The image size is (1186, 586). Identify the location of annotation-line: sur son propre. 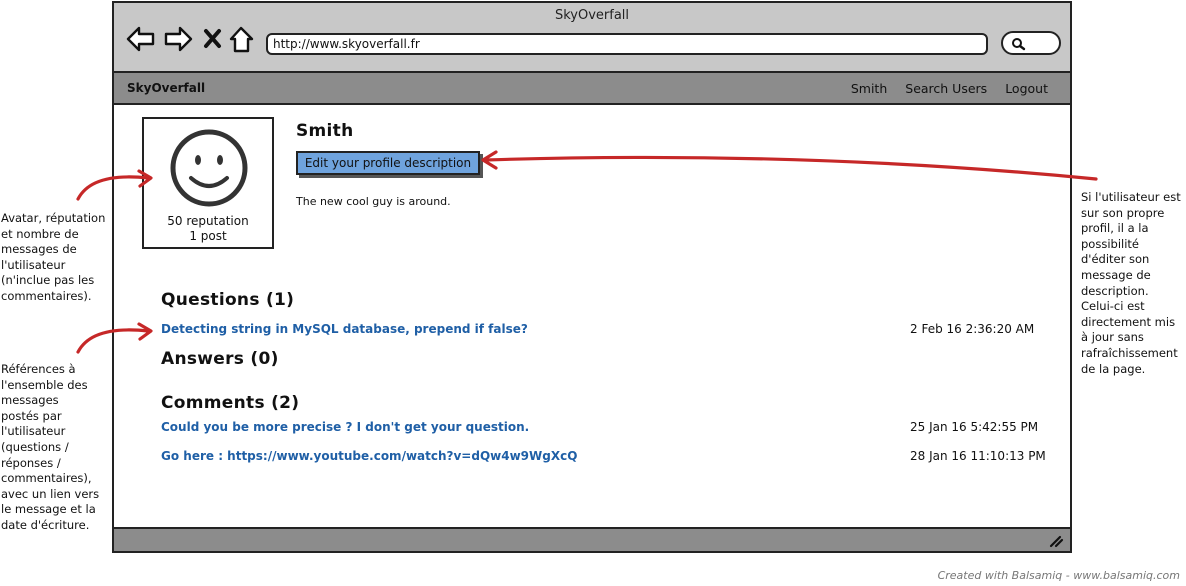
(1123, 212).